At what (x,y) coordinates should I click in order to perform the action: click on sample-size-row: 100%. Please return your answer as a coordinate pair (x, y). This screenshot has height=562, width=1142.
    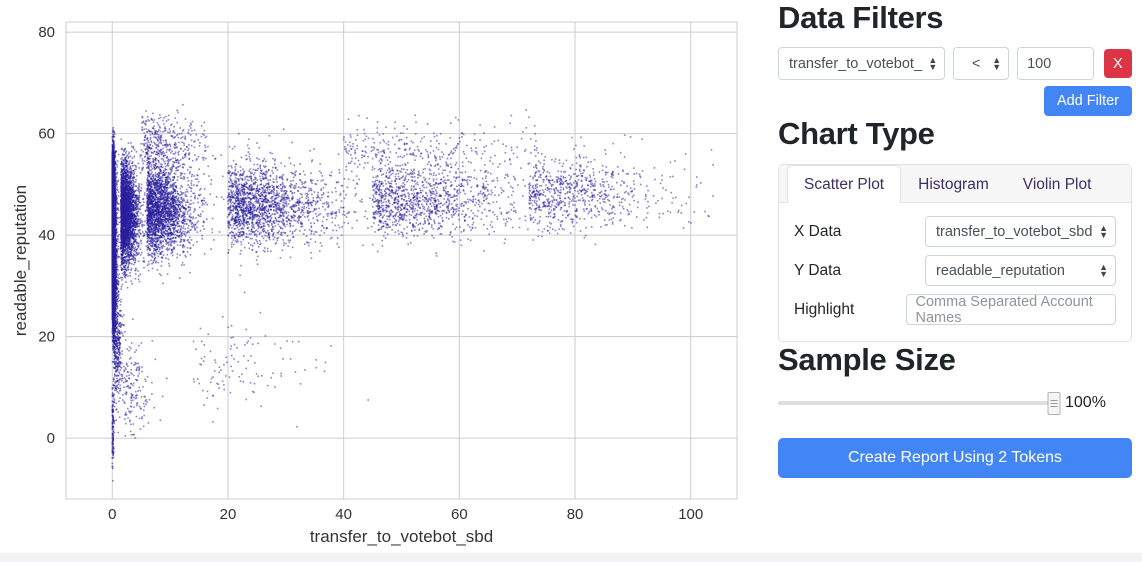
    Looking at the image, I should click on (955, 403).